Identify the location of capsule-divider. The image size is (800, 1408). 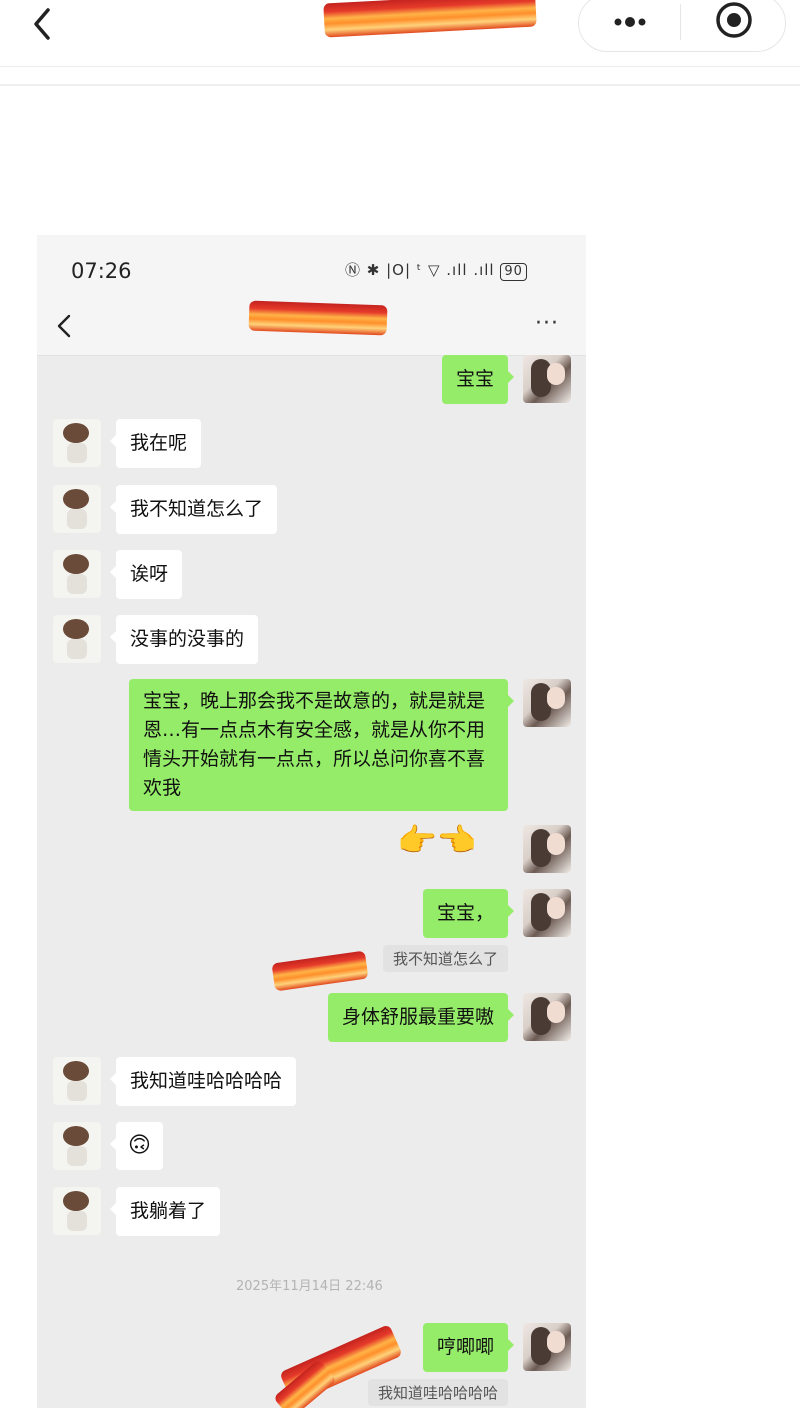
(680, 22).